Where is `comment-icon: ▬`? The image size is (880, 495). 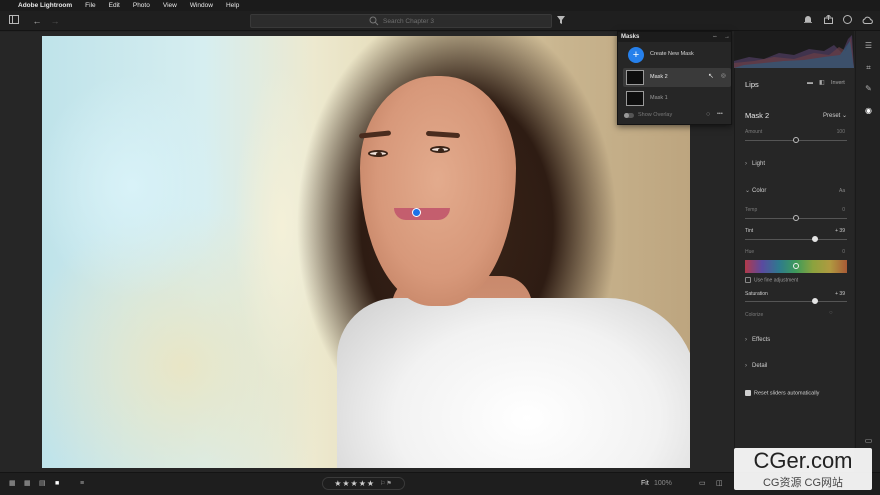
comment-icon: ▬ is located at coordinates (810, 83).